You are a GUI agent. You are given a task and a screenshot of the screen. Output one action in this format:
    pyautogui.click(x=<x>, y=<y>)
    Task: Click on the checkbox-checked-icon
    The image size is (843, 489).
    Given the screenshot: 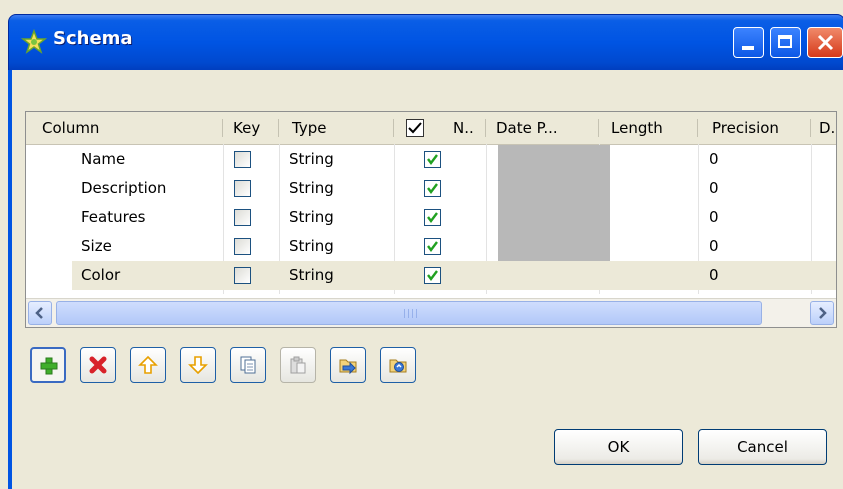 What is the action you would take?
    pyautogui.click(x=415, y=128)
    